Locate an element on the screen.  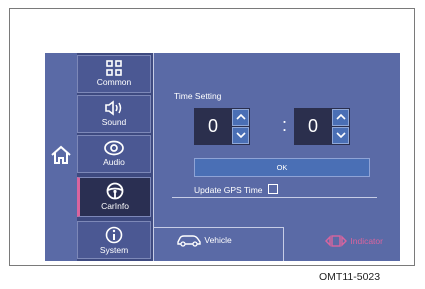
divider is located at coordinates (274, 197).